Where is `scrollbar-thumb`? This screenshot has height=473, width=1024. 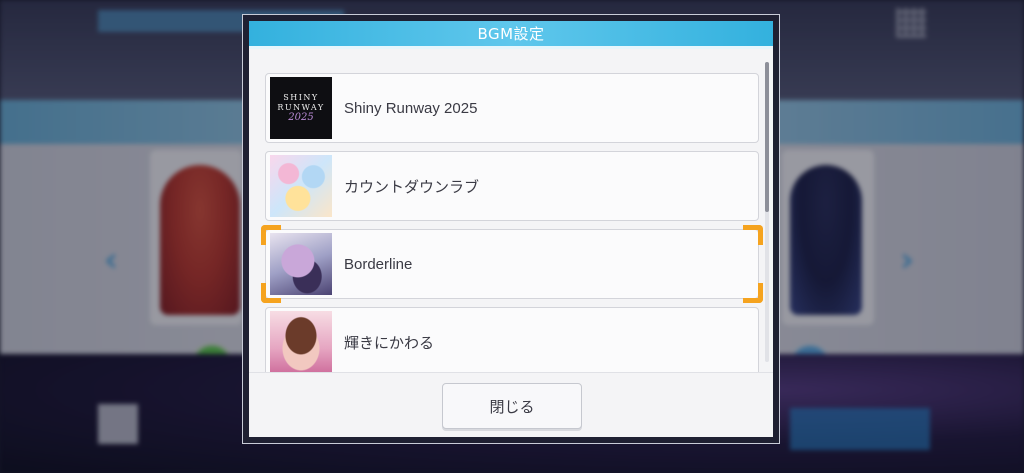
scrollbar-thumb is located at coordinates (767, 137).